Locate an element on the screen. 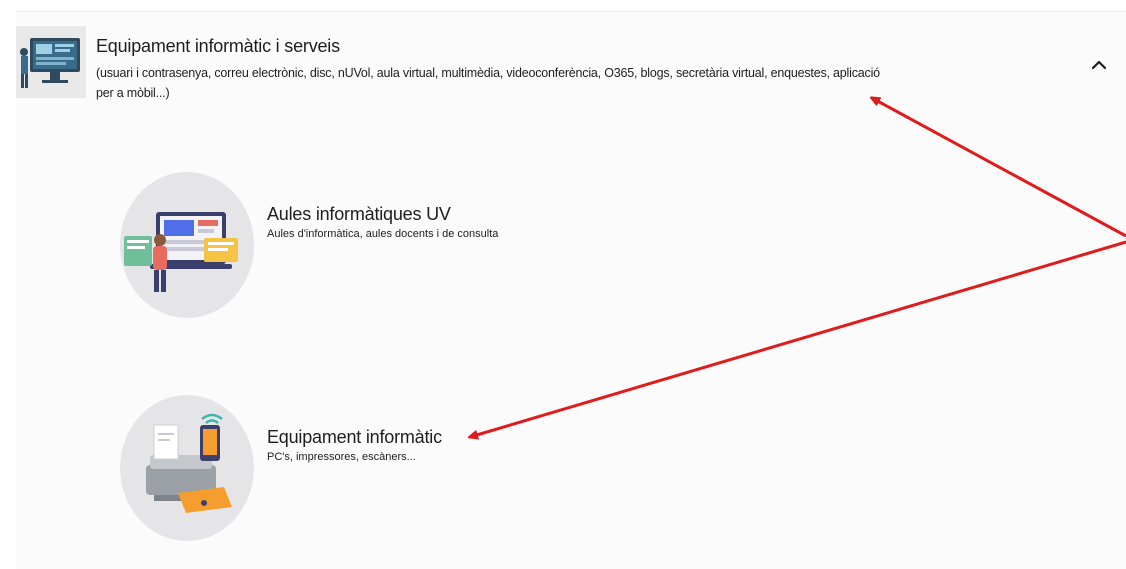  item-title: Aules informàtiques UV is located at coordinates (359, 214).